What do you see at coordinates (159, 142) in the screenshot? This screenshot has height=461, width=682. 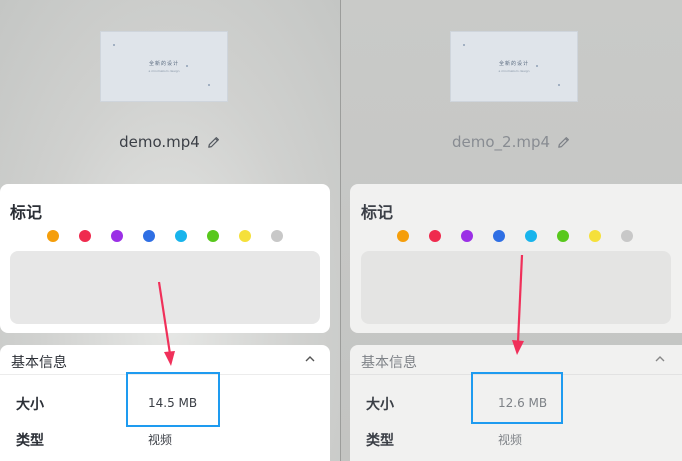 I see `filename: demo.mp4` at bounding box center [159, 142].